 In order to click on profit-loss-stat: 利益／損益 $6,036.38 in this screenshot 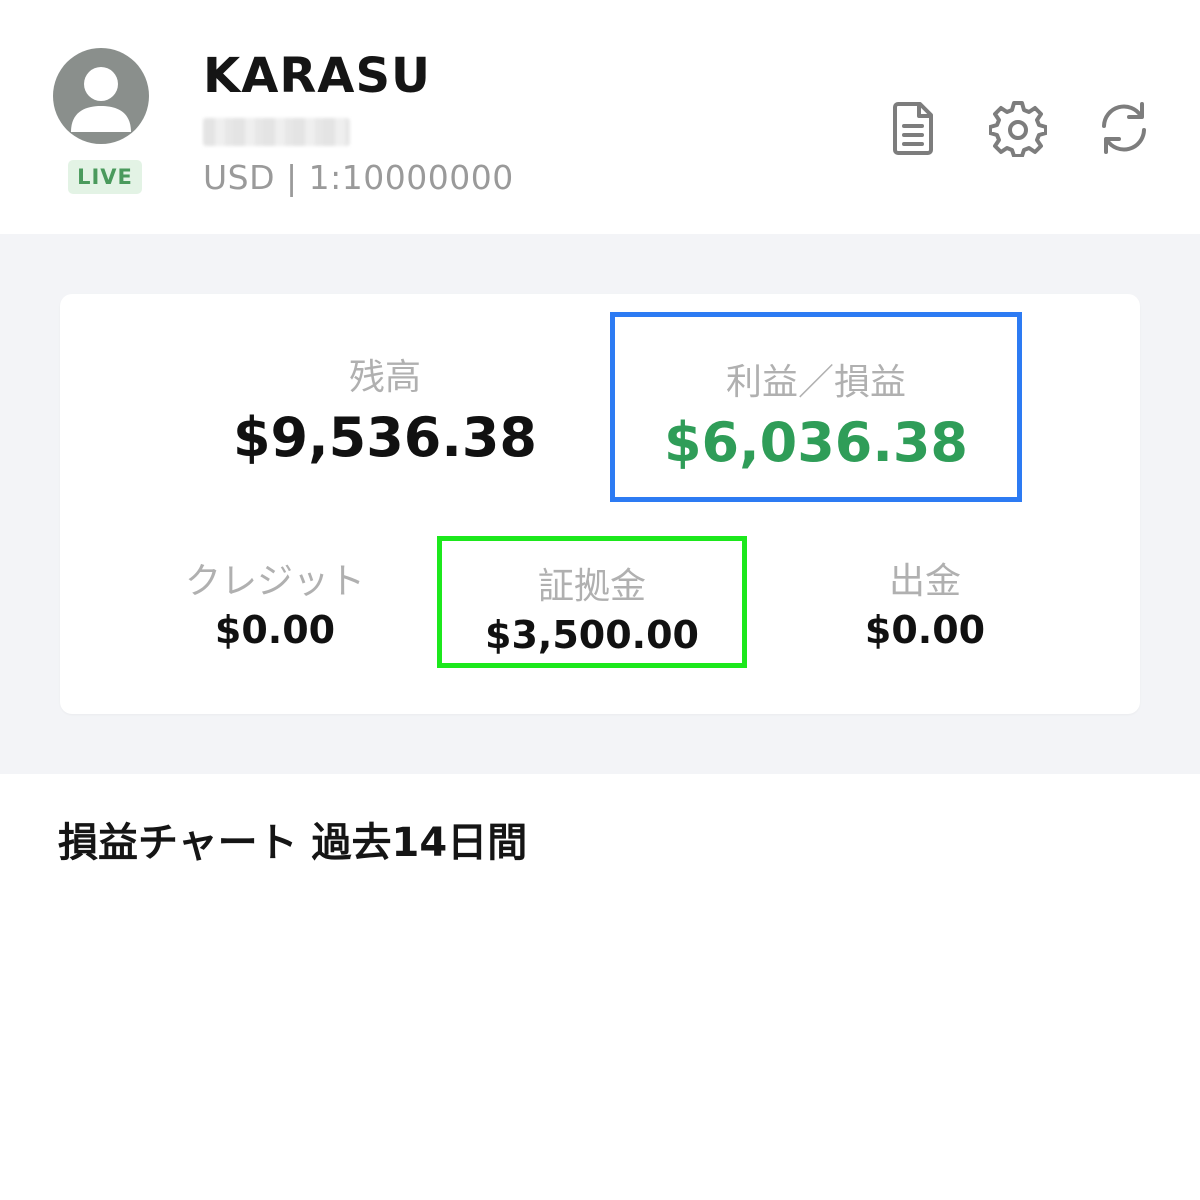, I will do `click(816, 407)`.